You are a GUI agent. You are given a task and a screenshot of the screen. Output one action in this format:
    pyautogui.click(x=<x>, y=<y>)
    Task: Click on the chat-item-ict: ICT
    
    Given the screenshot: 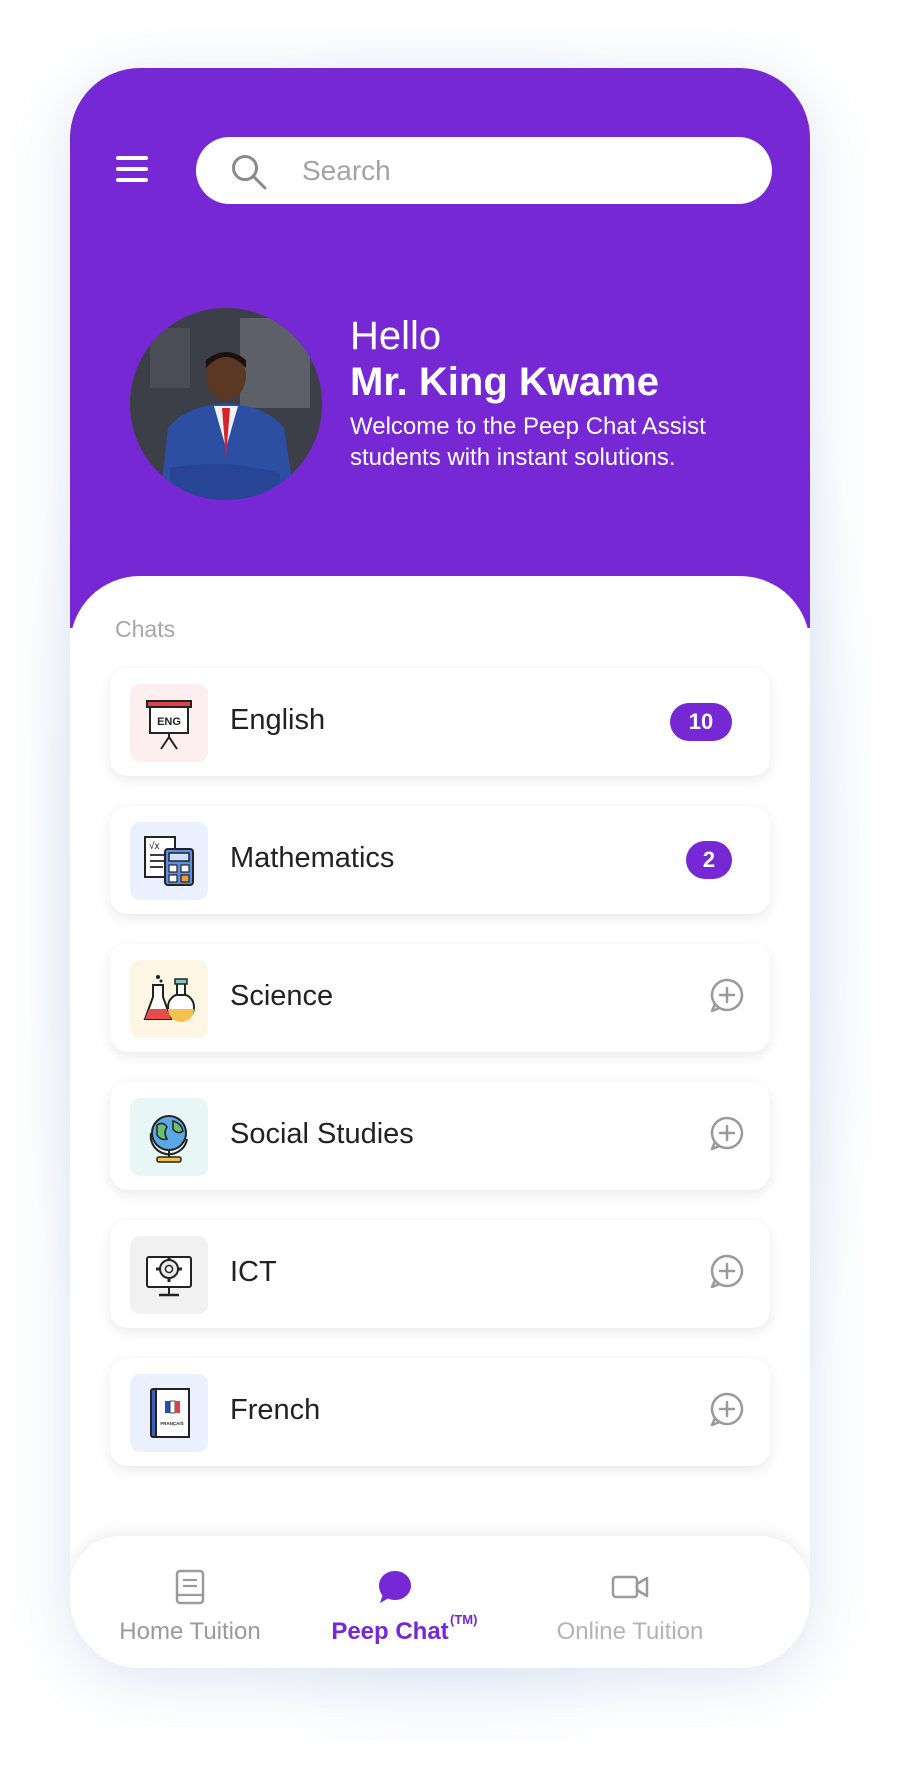 What is the action you would take?
    pyautogui.click(x=440, y=1274)
    